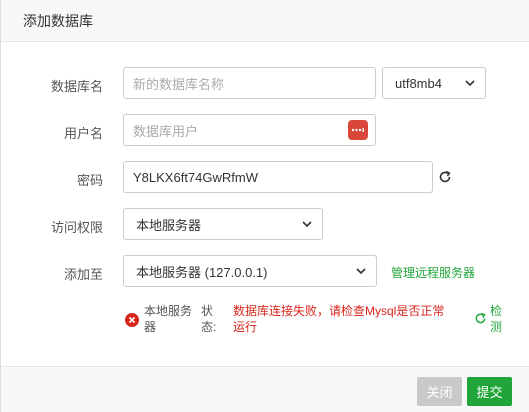 The image size is (529, 412). What do you see at coordinates (439, 391) in the screenshot?
I see `close-button: 关闭` at bounding box center [439, 391].